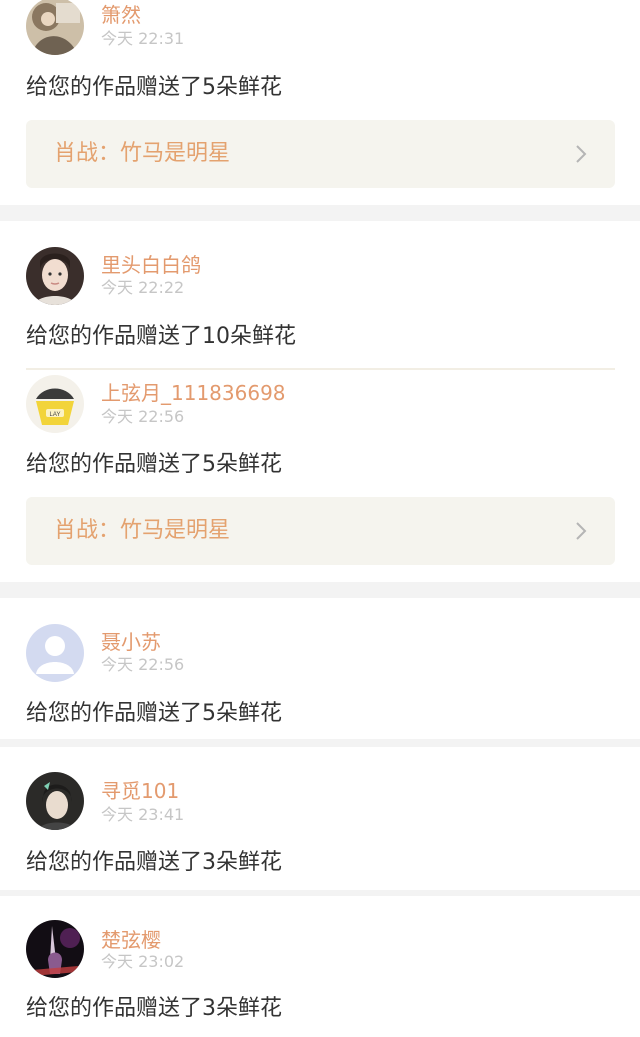 Image resolution: width=640 pixels, height=1037 pixels. What do you see at coordinates (320, 818) in the screenshot?
I see `list-item: 寻觅101 今天 23:41 给您的作品赠送了3朵鲜花` at bounding box center [320, 818].